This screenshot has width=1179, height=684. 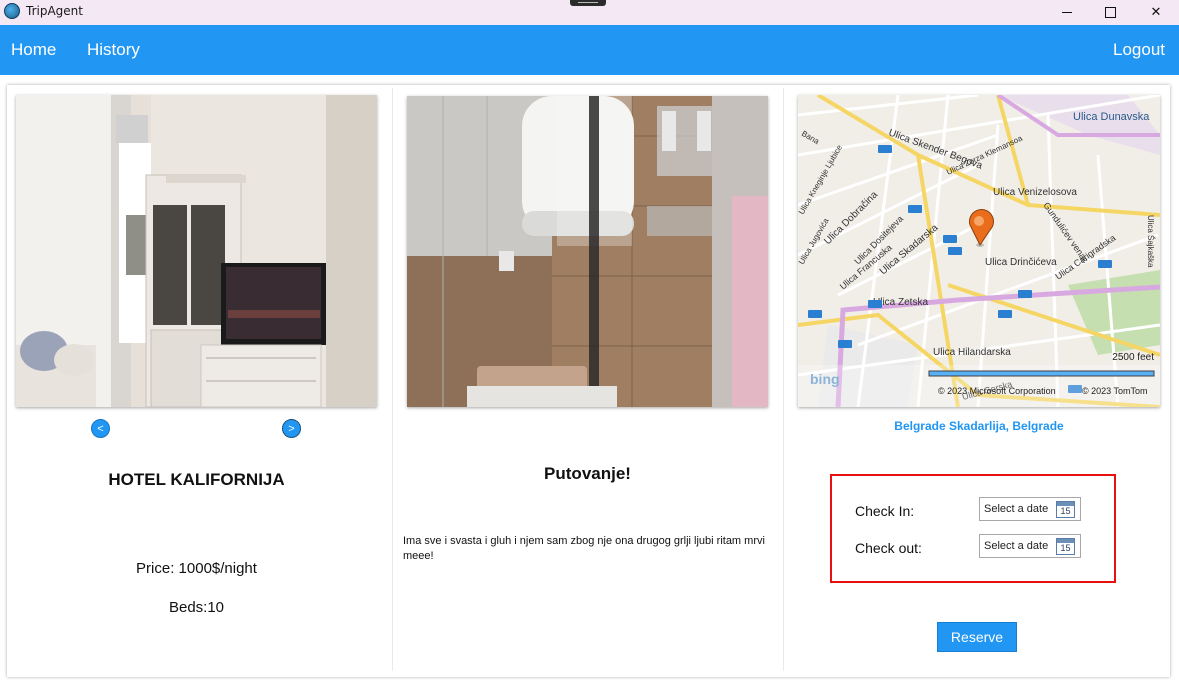 I want to click on hotel-room-photo, so click(x=196, y=251).